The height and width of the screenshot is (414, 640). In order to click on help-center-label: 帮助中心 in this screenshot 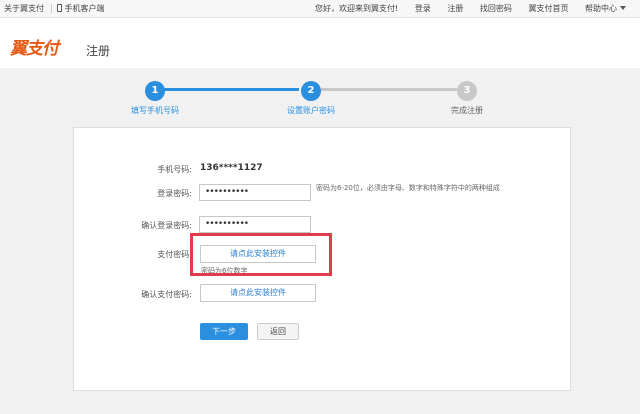, I will do `click(601, 8)`.